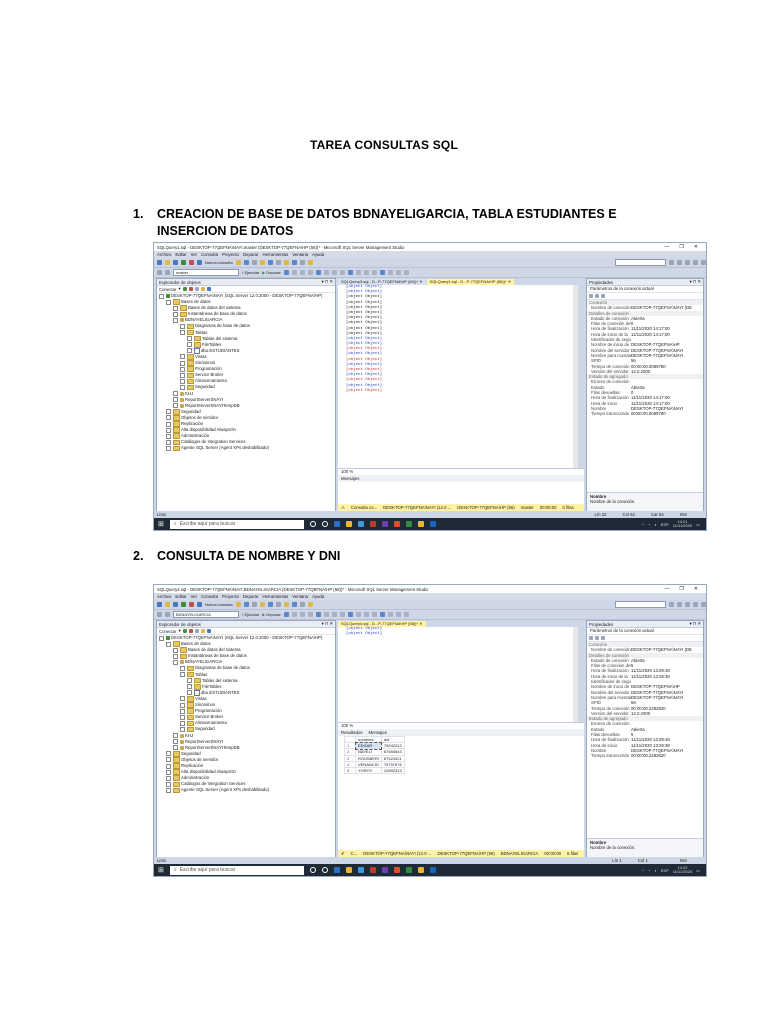  I want to click on table-row: 5 YOROY 12892313, so click(374, 770).